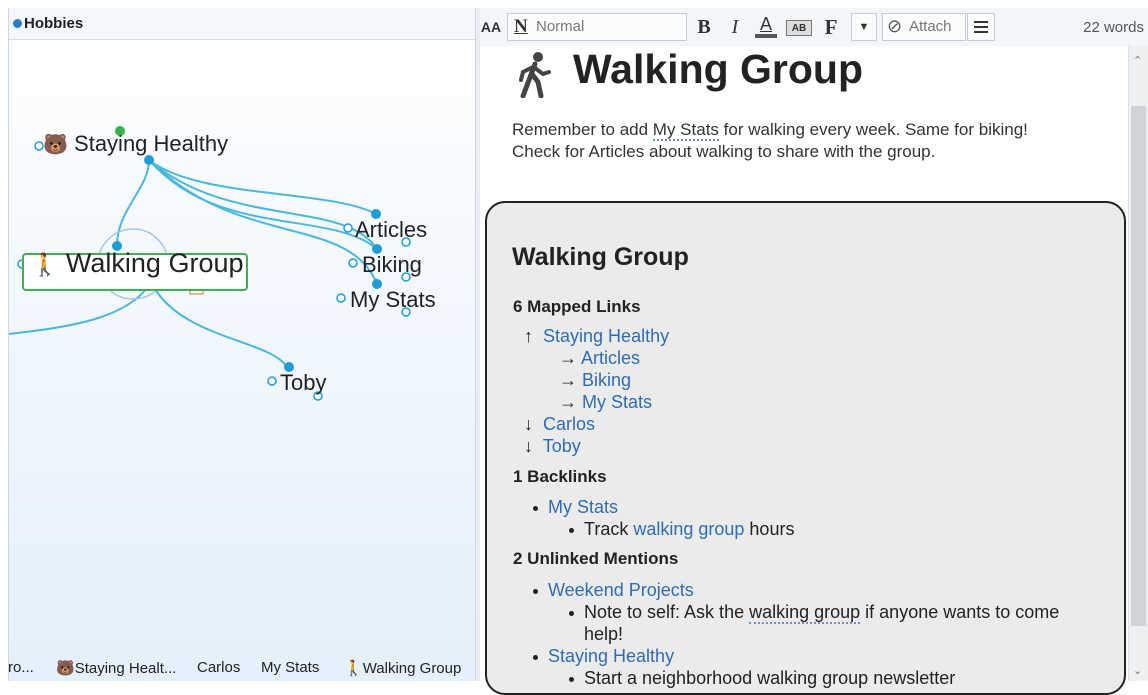  What do you see at coordinates (391, 230) in the screenshot?
I see `thought-articles: Articles` at bounding box center [391, 230].